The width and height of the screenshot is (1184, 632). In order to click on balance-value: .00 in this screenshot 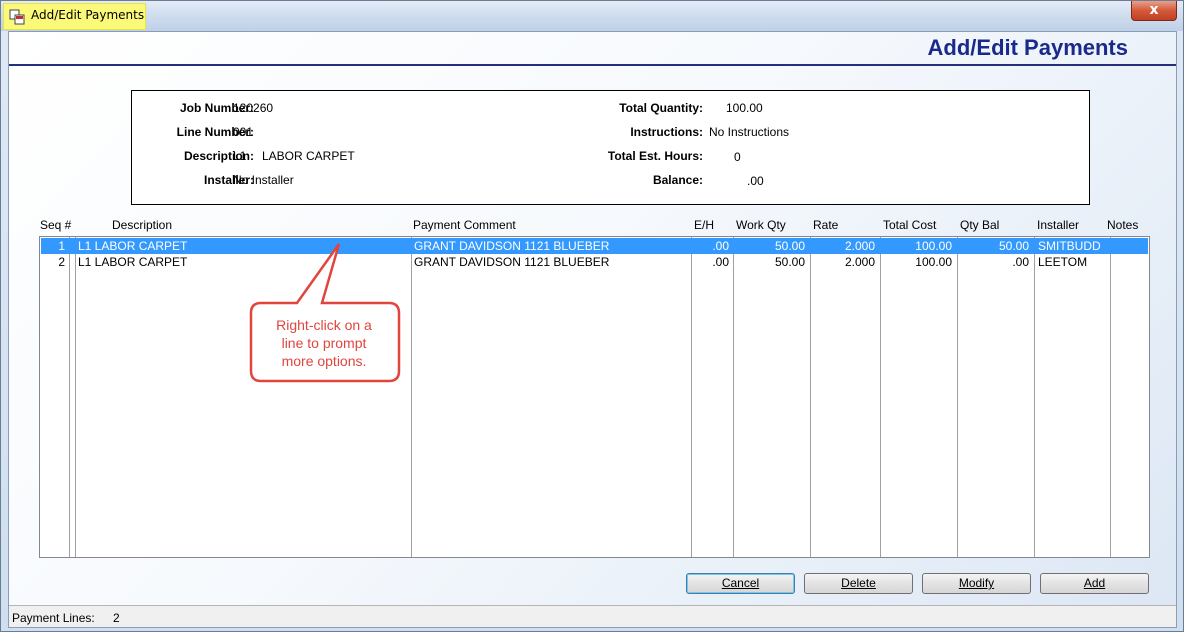, I will do `click(755, 181)`.